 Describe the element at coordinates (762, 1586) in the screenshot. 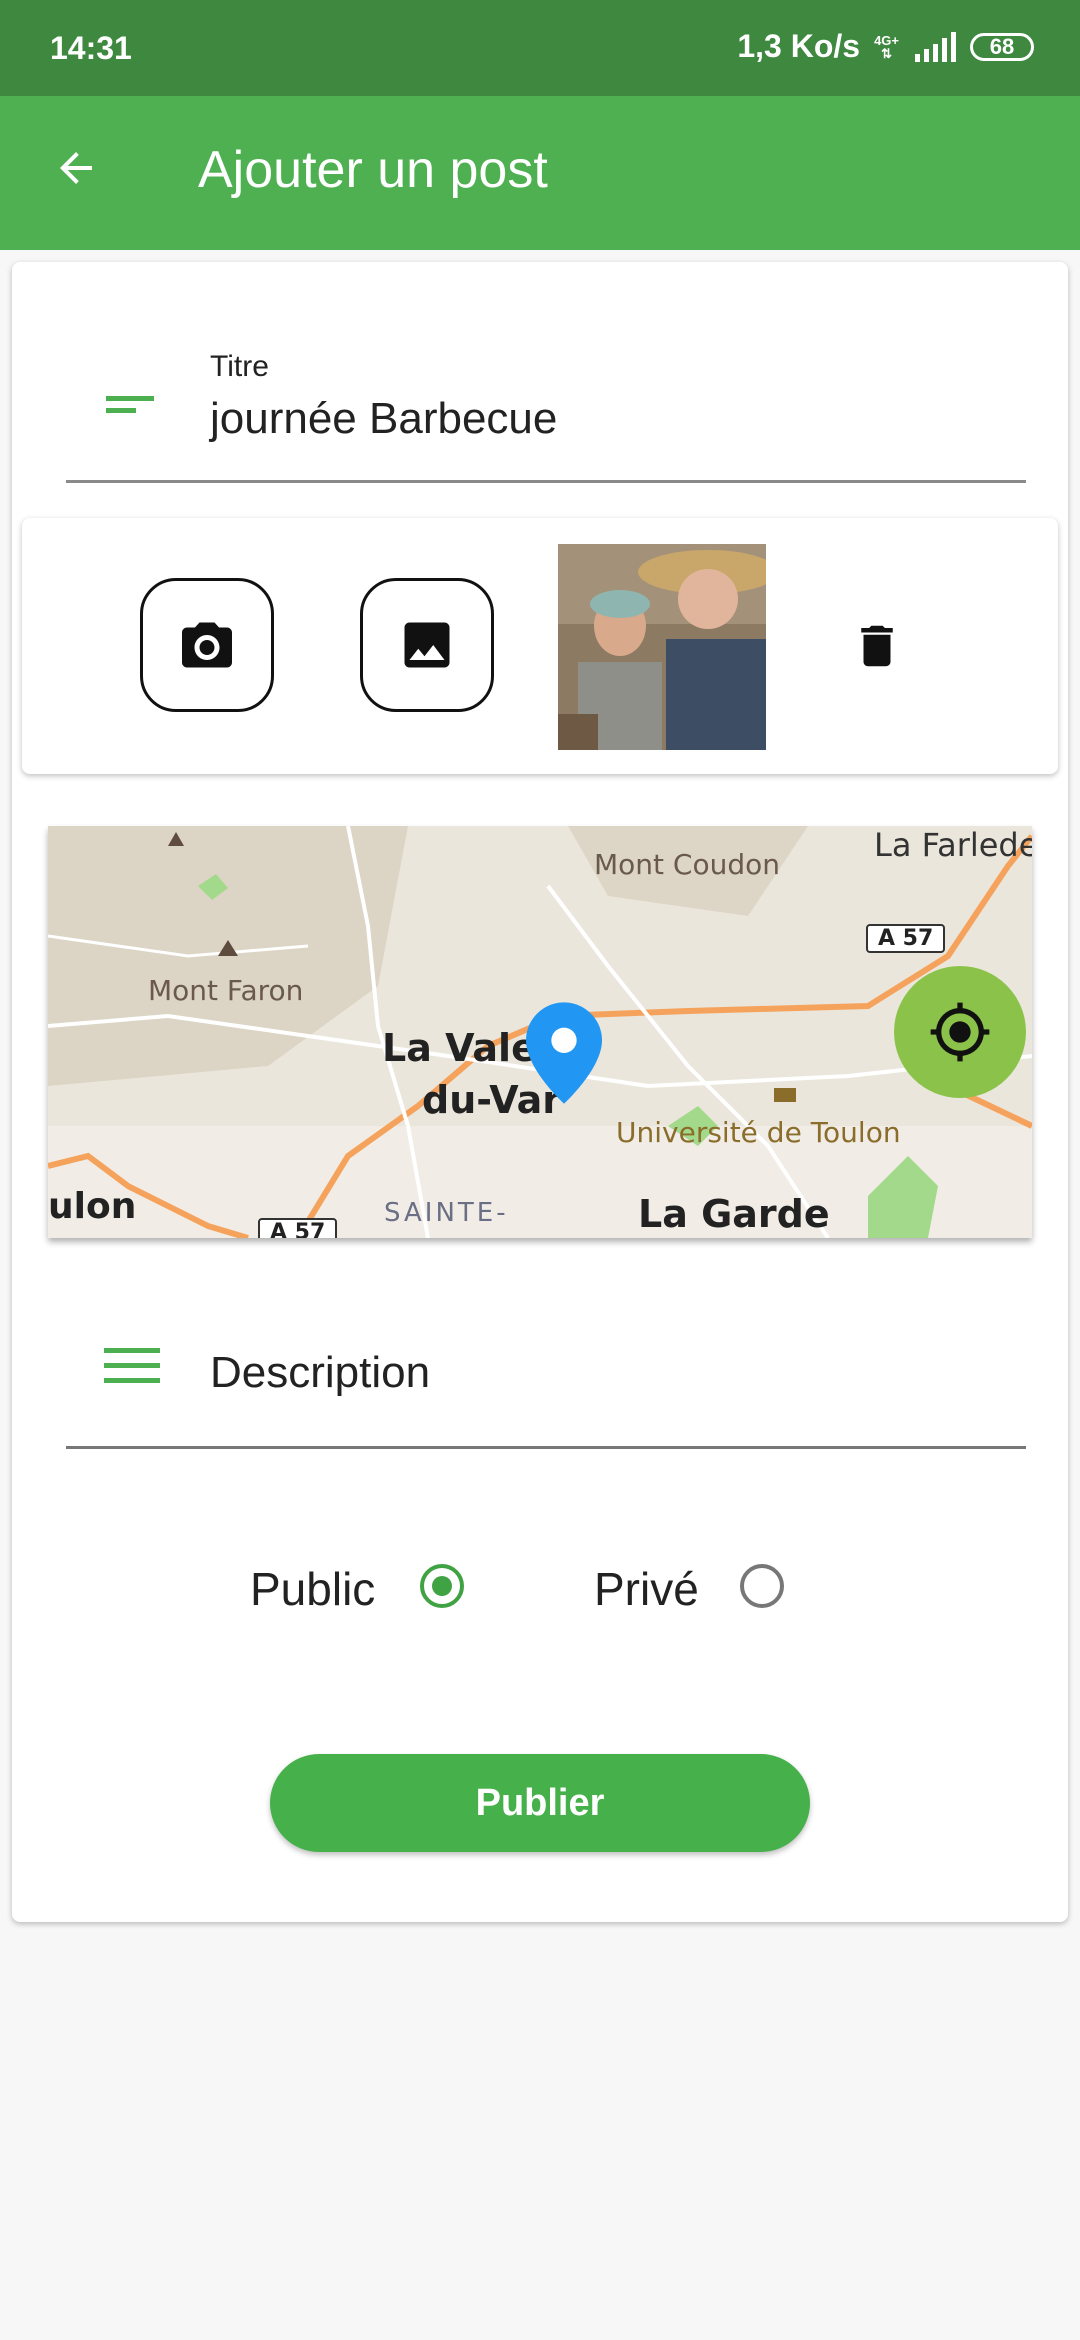

I see `private-radio` at that location.